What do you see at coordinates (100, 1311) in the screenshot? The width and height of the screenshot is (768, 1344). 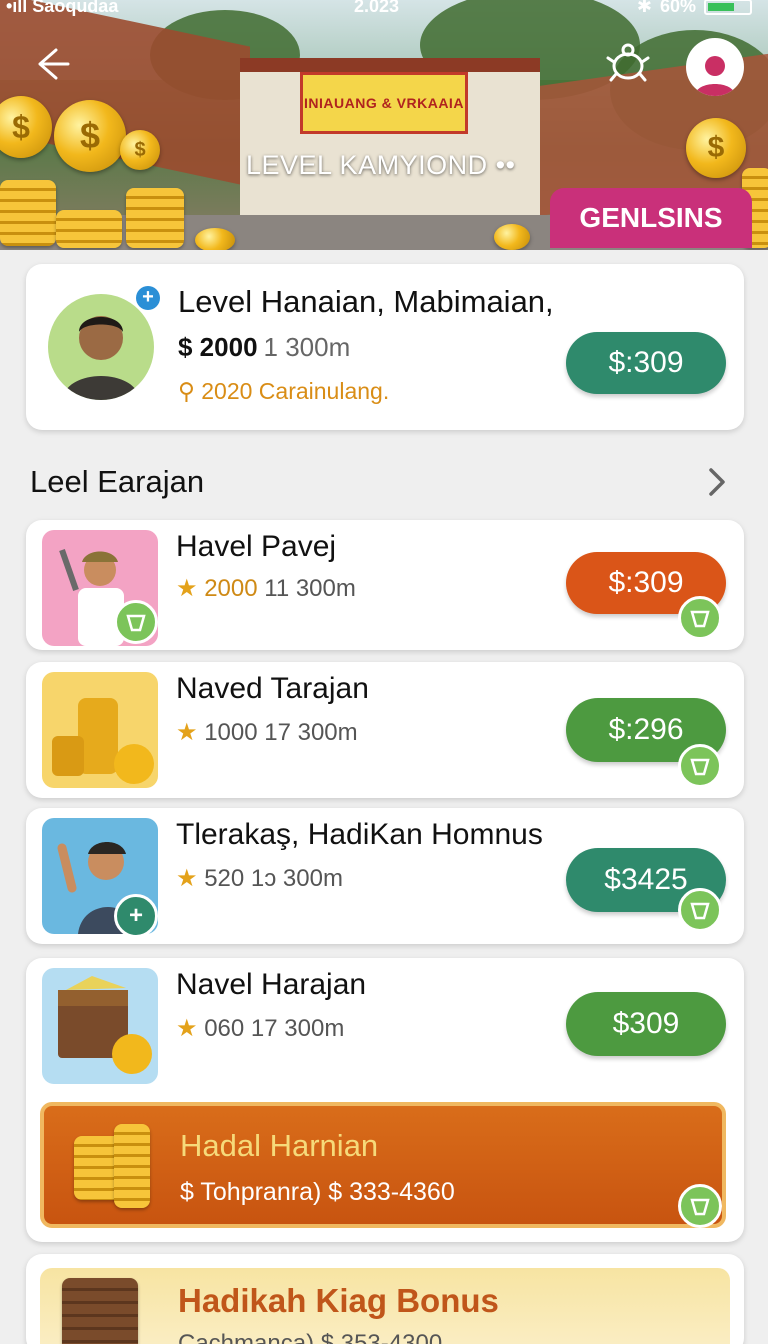 I see `treasure-chest-icon` at bounding box center [100, 1311].